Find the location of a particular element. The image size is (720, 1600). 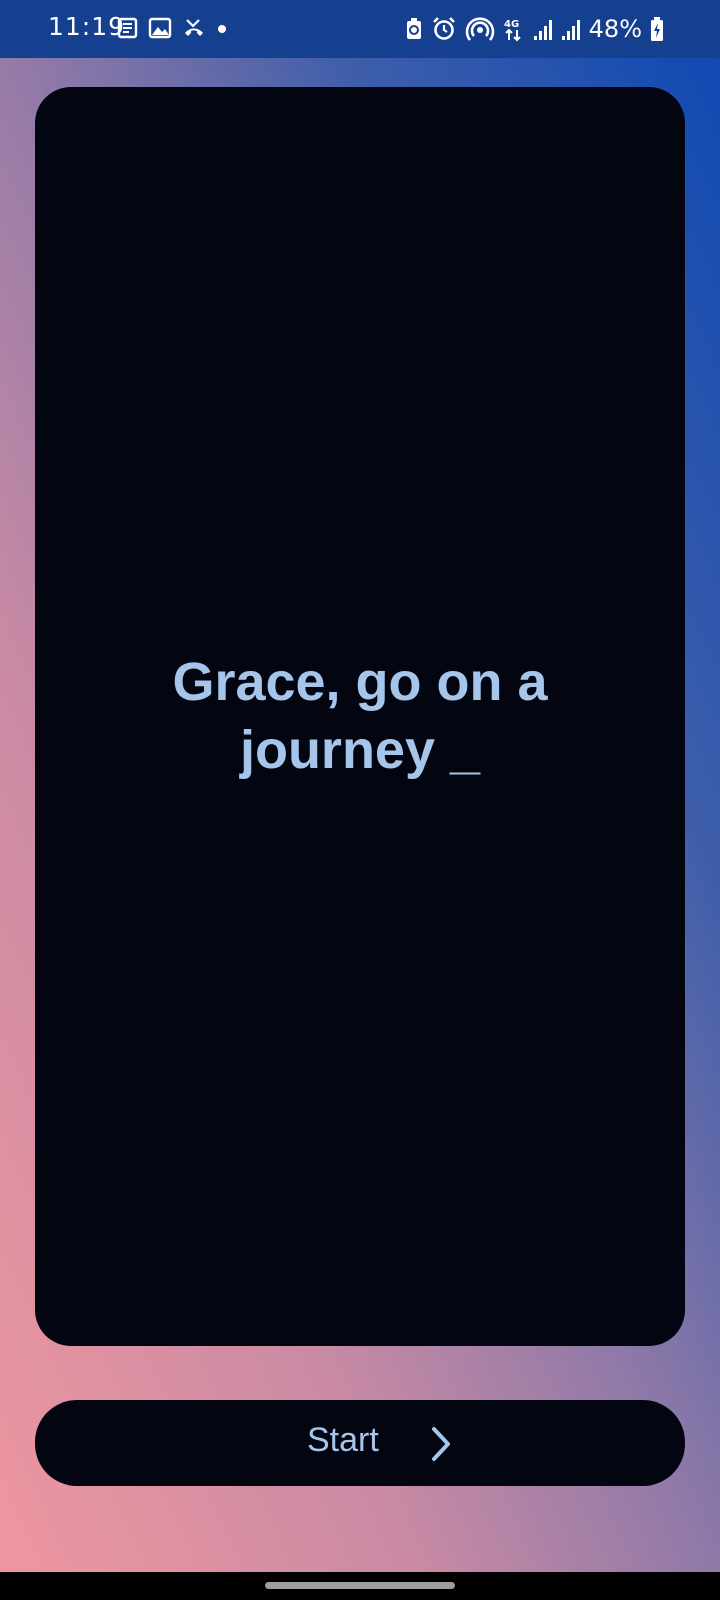

image-icon is located at coordinates (160, 28).